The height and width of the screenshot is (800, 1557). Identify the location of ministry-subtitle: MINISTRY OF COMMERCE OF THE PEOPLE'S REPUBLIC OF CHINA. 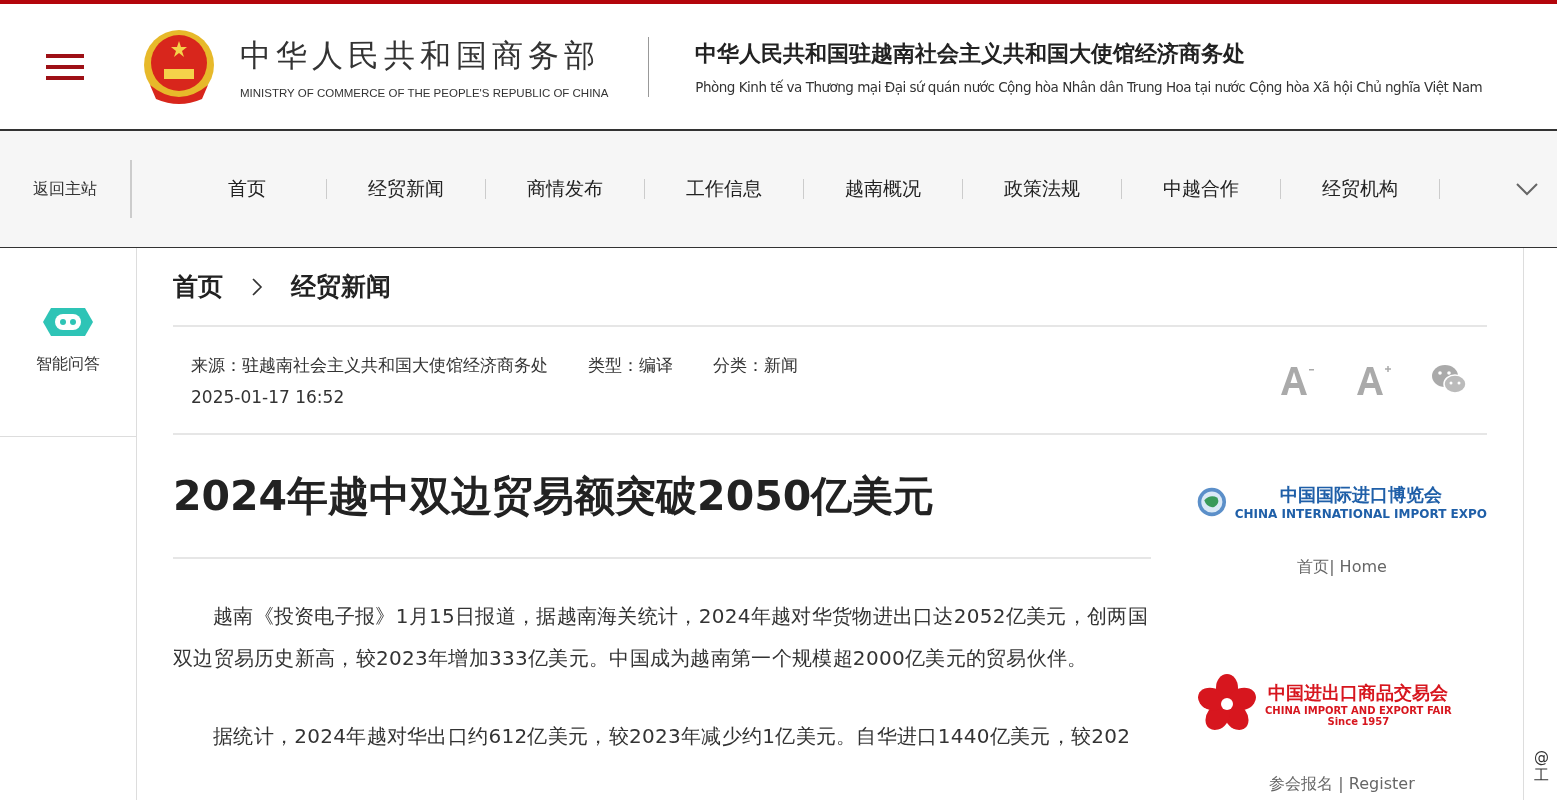
(424, 92).